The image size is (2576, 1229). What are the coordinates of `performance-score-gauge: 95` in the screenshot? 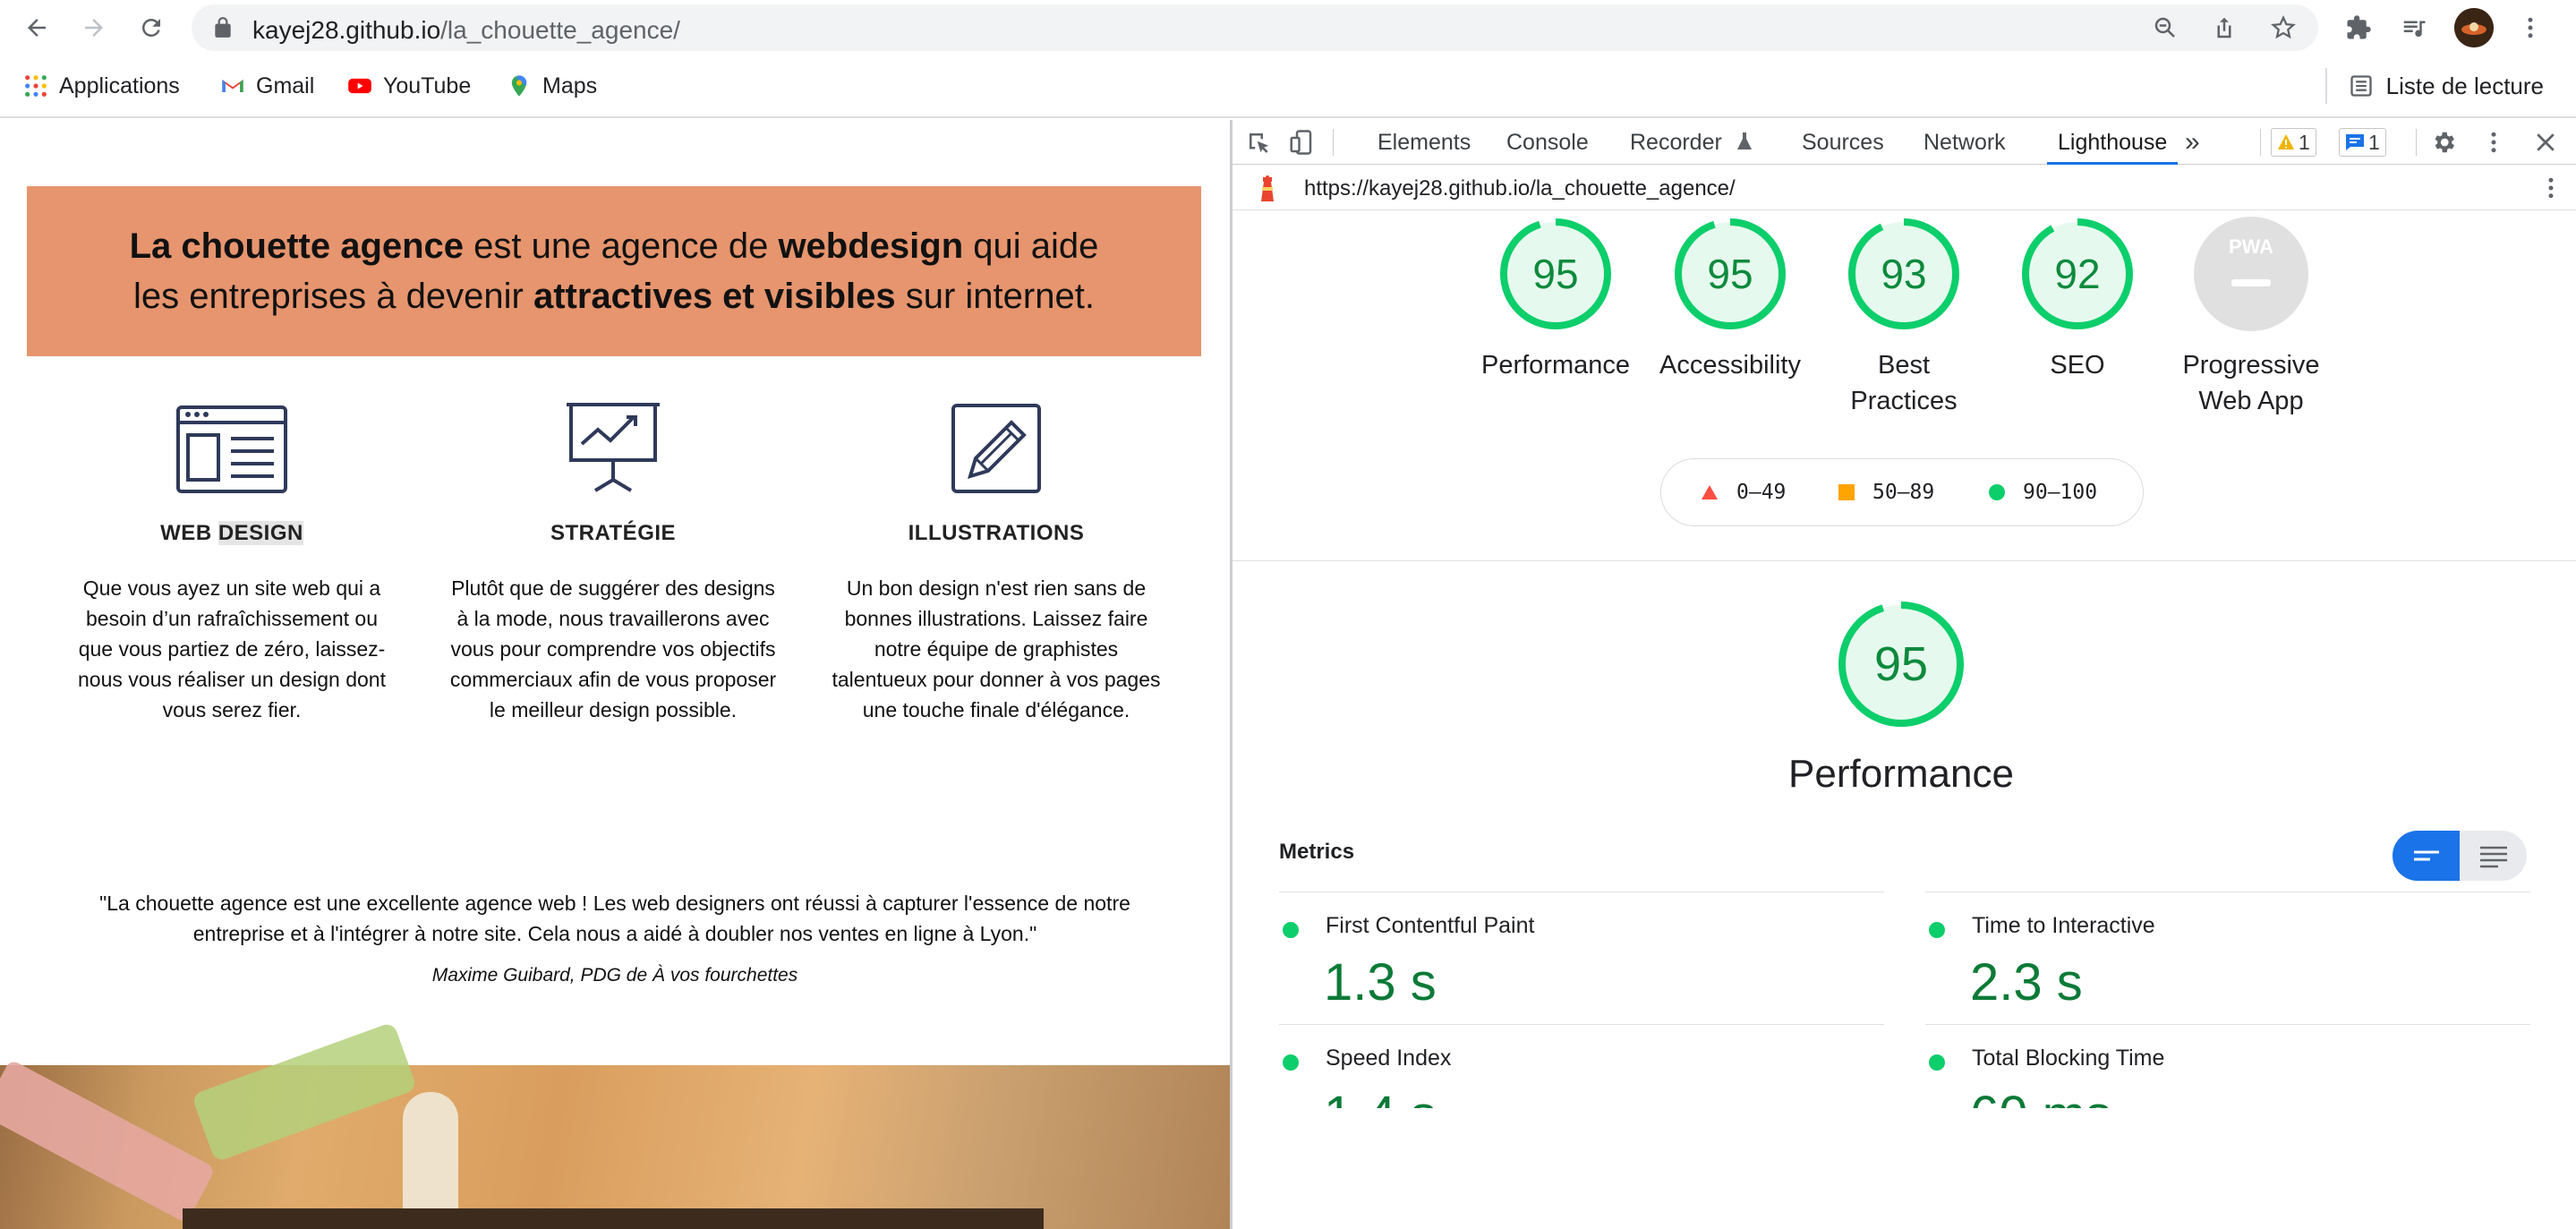 It's located at (1901, 664).